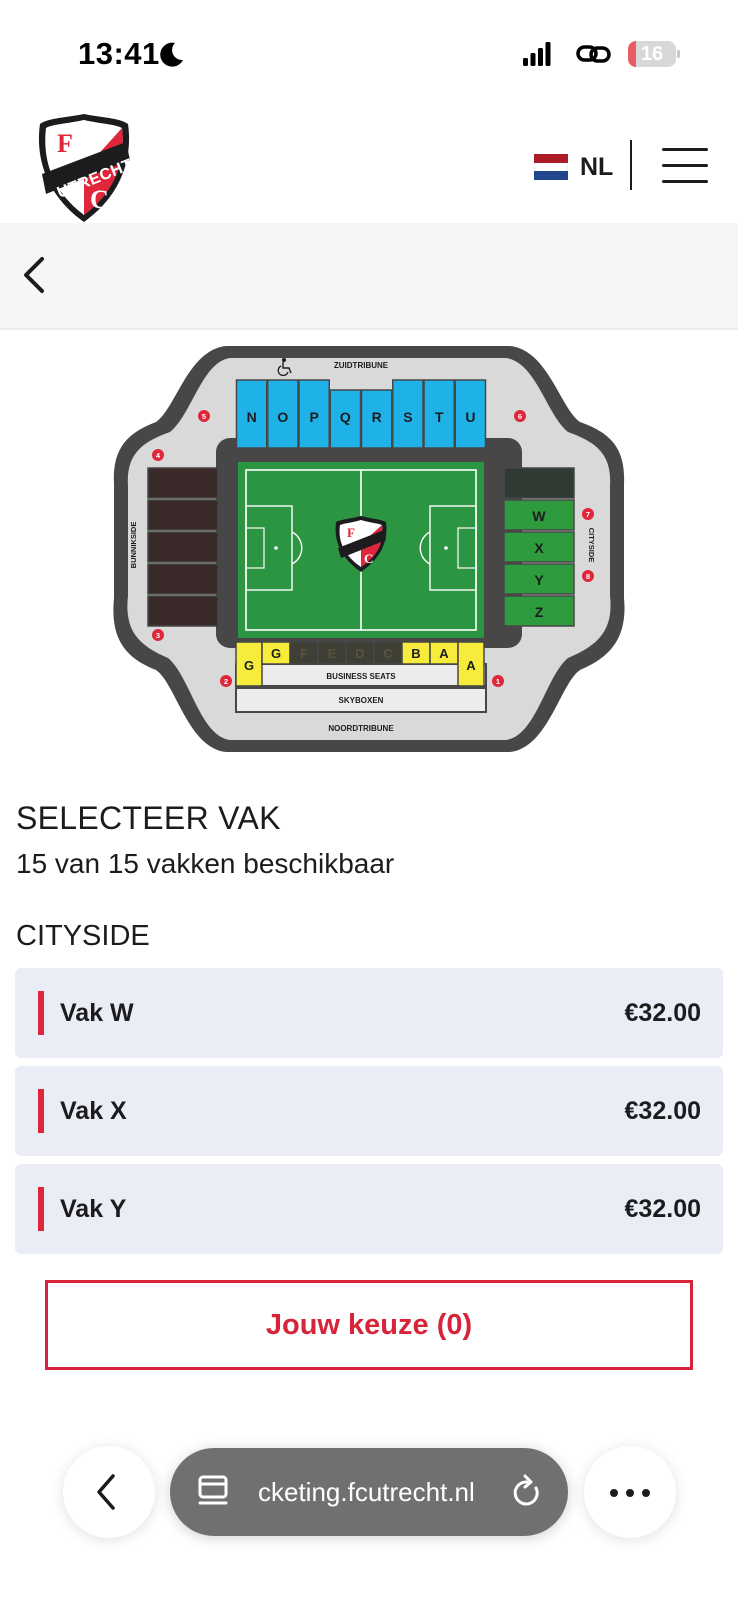 Image resolution: width=738 pixels, height=1600 pixels. What do you see at coordinates (377, 417) in the screenshot?
I see `section-label-r: R` at bounding box center [377, 417].